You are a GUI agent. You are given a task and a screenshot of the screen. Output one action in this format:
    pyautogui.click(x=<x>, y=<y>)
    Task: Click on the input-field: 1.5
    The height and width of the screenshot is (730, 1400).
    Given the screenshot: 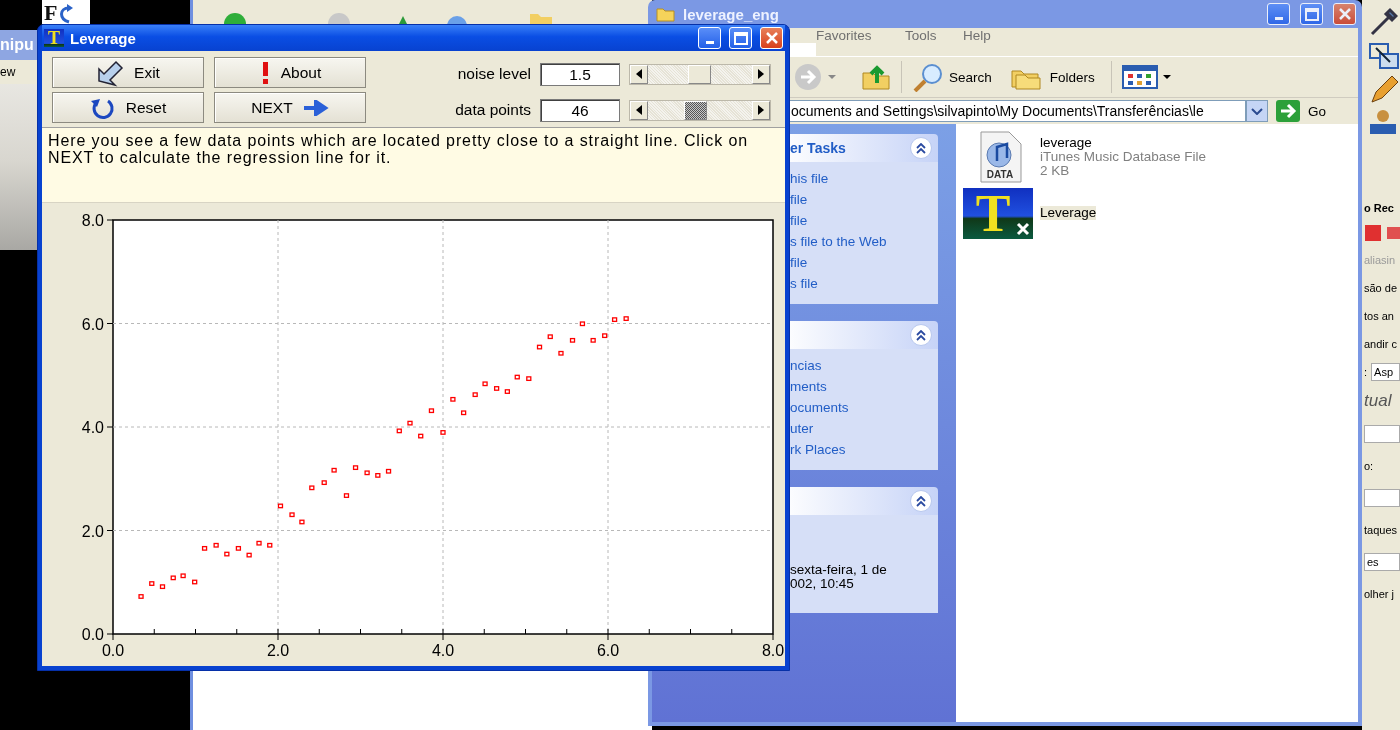 What is the action you would take?
    pyautogui.click(x=580, y=74)
    